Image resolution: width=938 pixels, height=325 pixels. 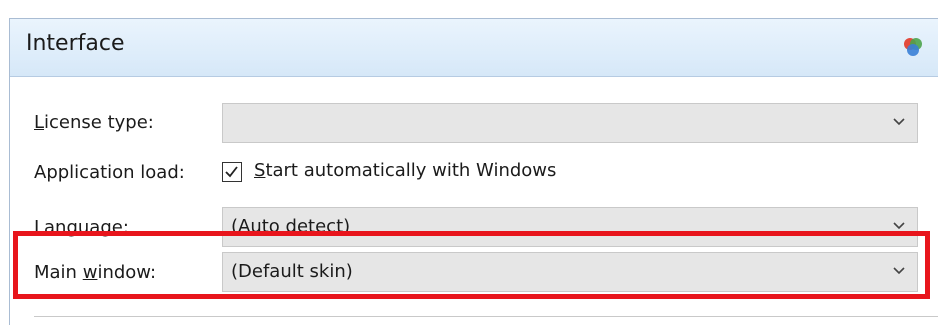 I want to click on start-automatically-checkbox, so click(x=232, y=172).